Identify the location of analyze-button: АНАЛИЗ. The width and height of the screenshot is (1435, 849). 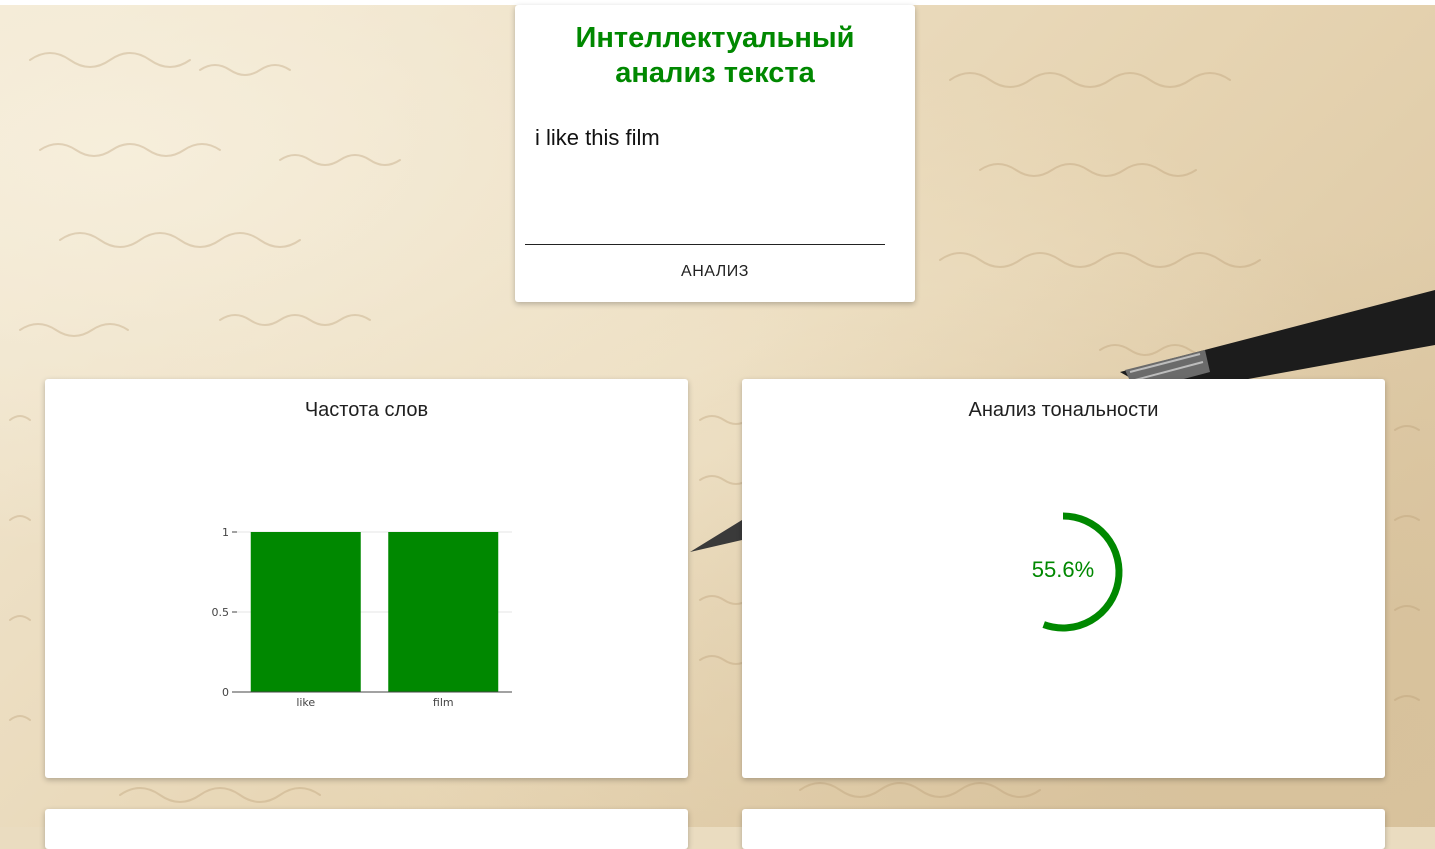
(715, 272).